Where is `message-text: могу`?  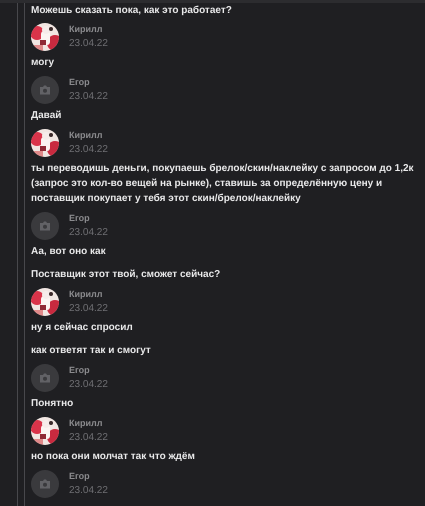
message-text: могу is located at coordinates (43, 63).